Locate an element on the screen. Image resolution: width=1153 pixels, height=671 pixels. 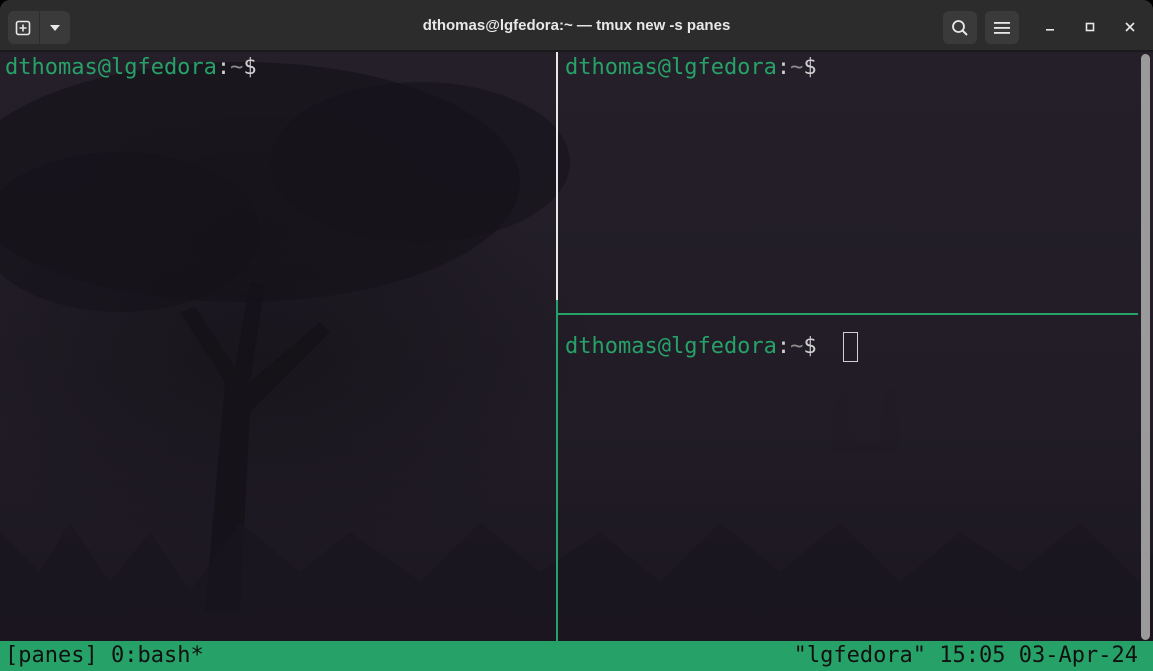
new-tab-button-group is located at coordinates (39, 27).